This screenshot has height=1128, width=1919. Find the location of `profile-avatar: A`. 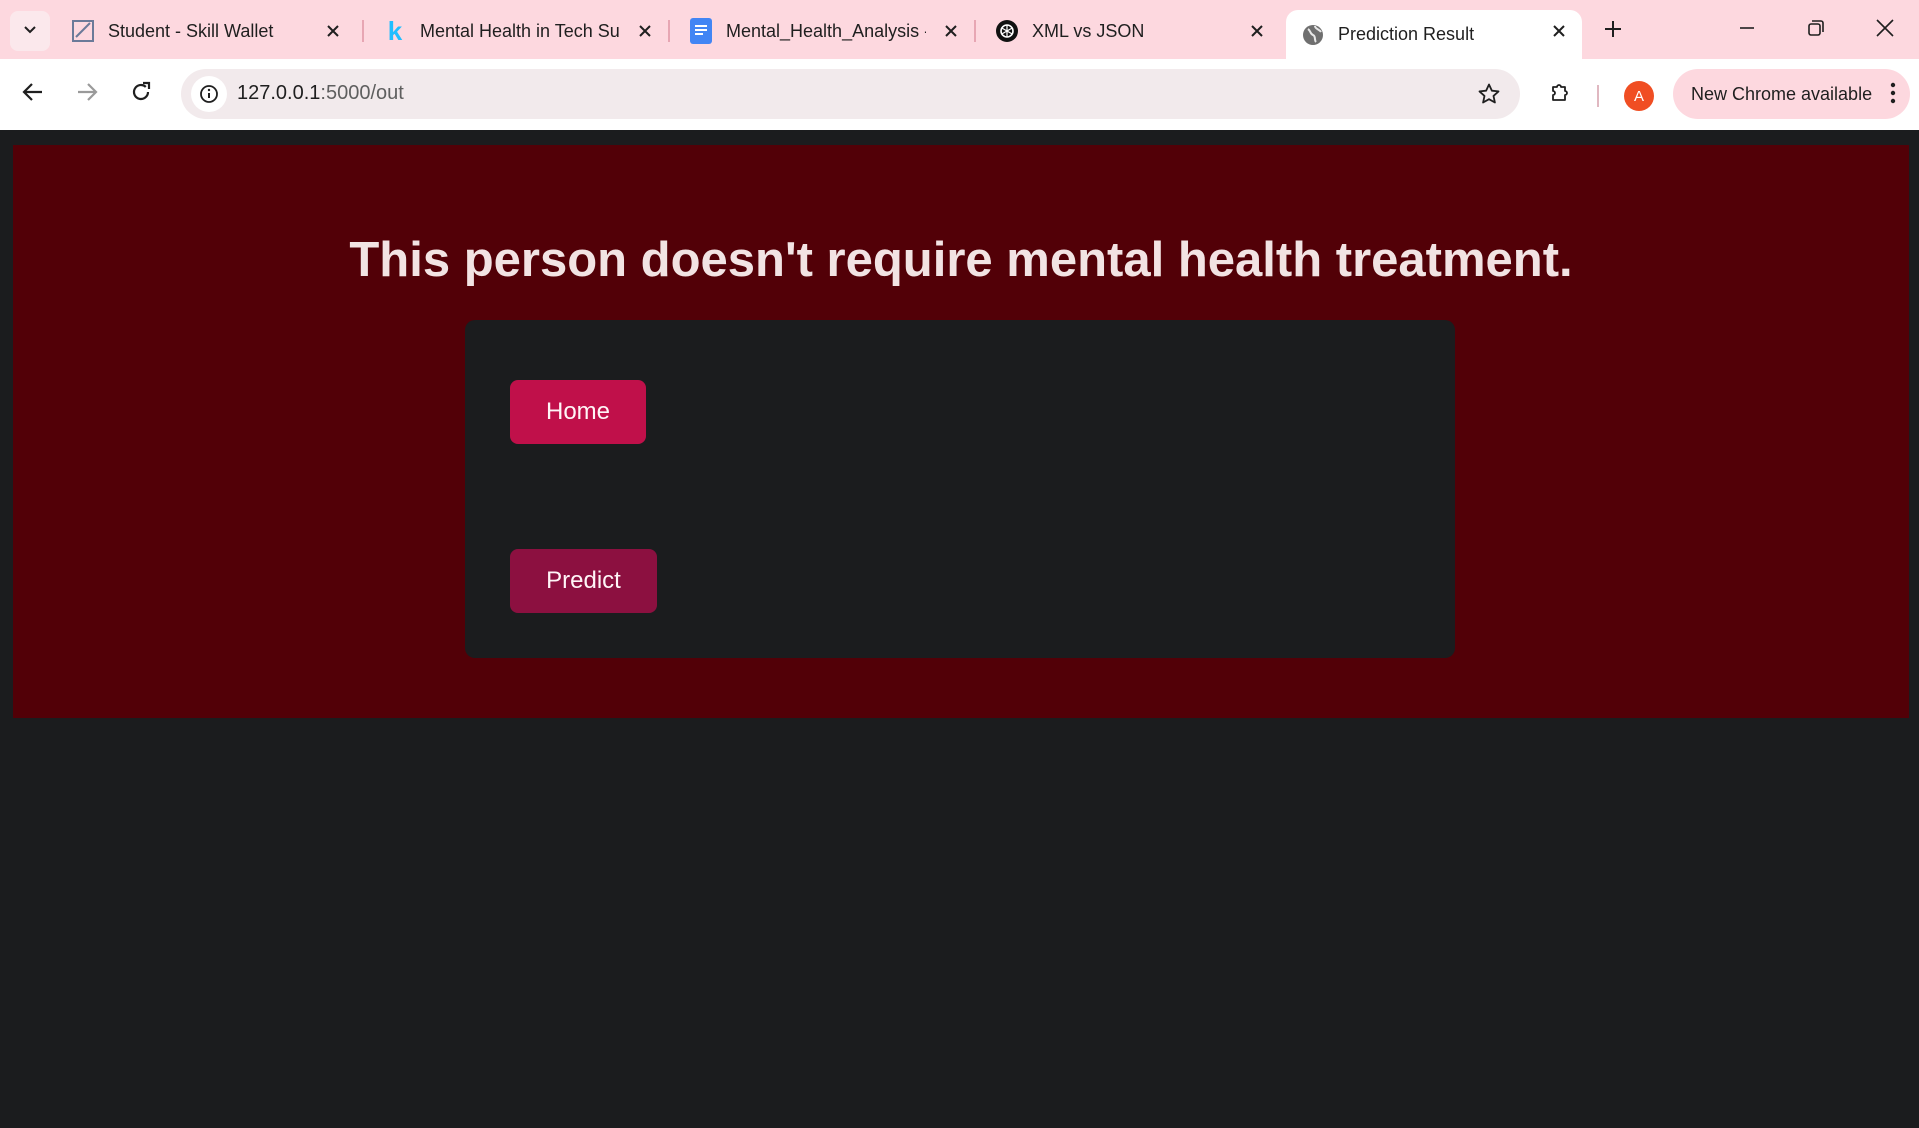

profile-avatar: A is located at coordinates (1639, 96).